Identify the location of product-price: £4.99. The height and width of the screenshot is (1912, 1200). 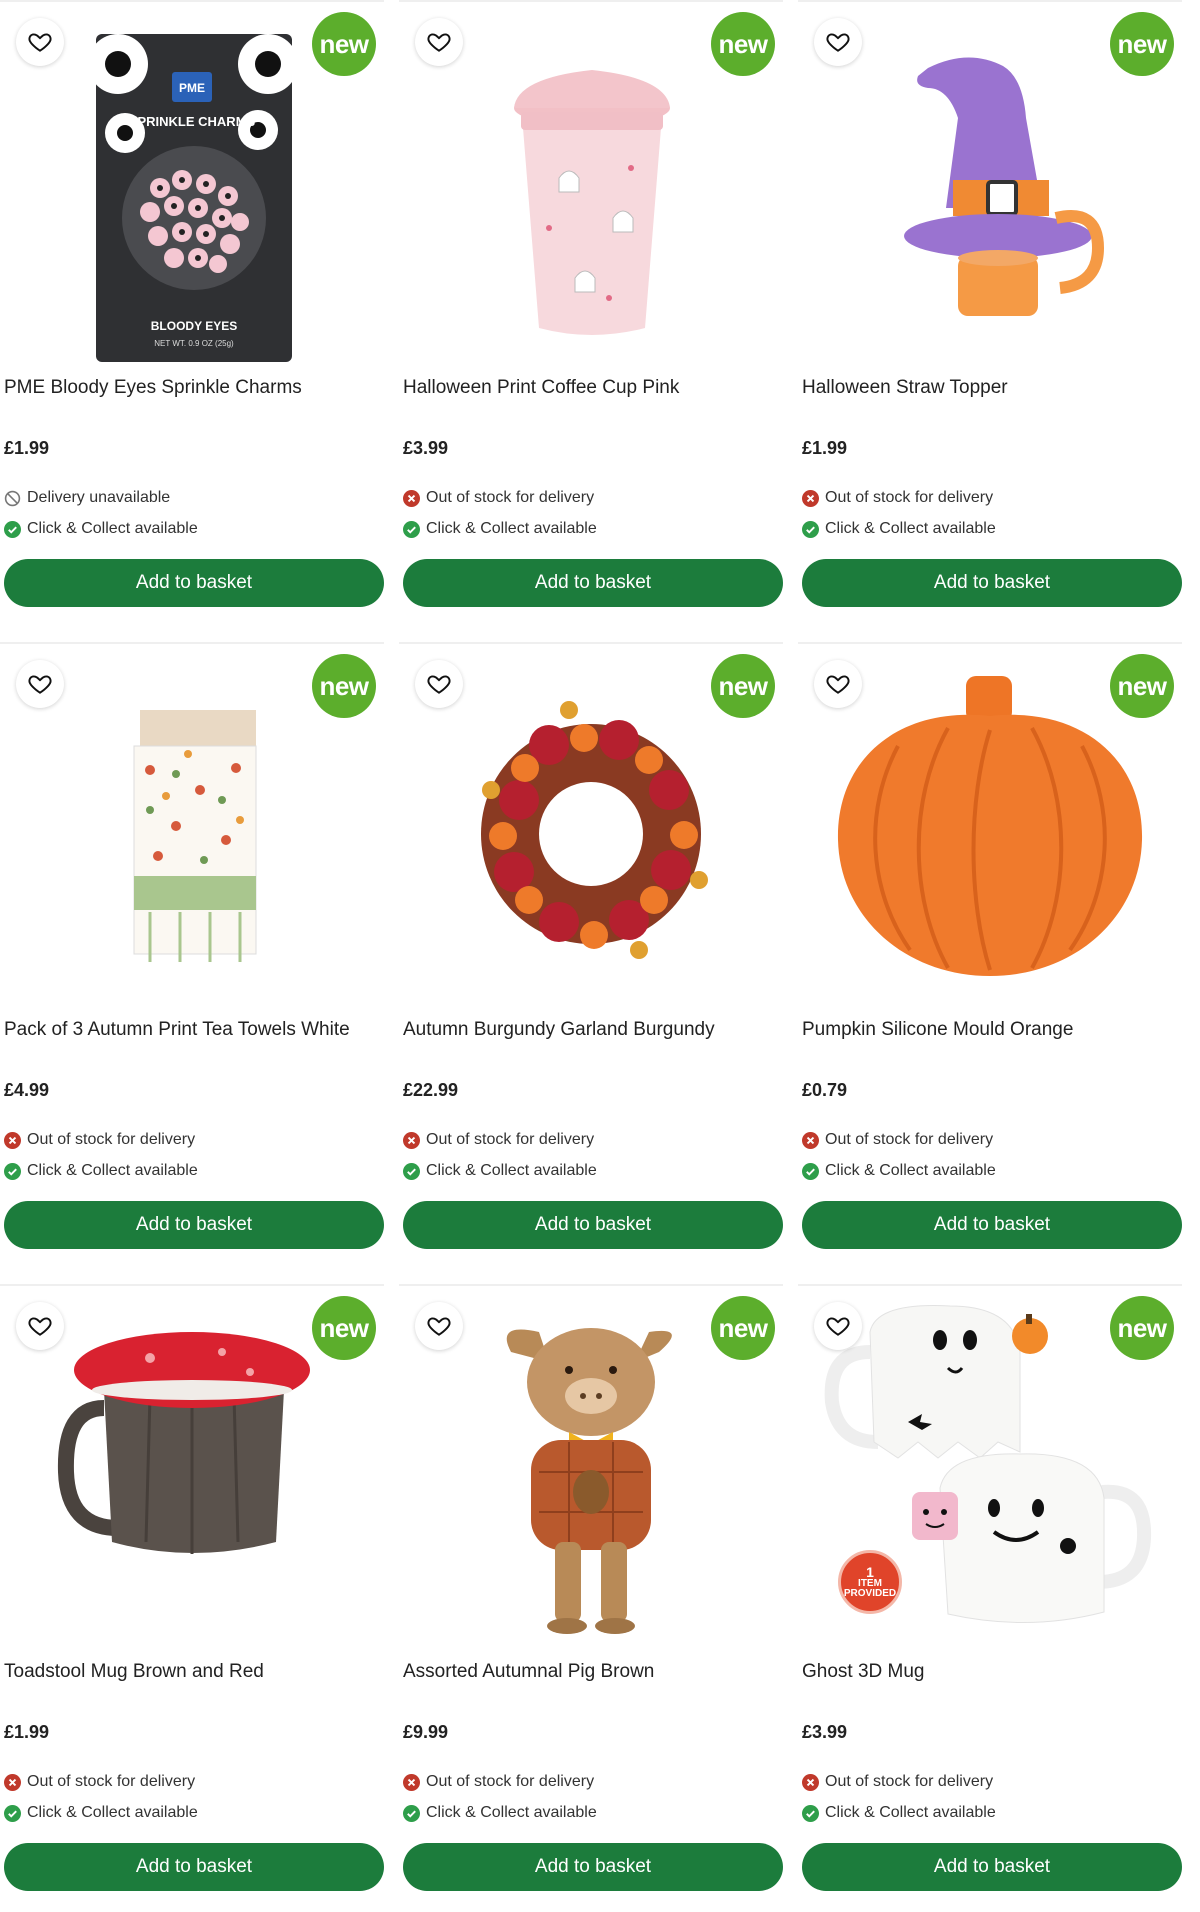
(27, 1090).